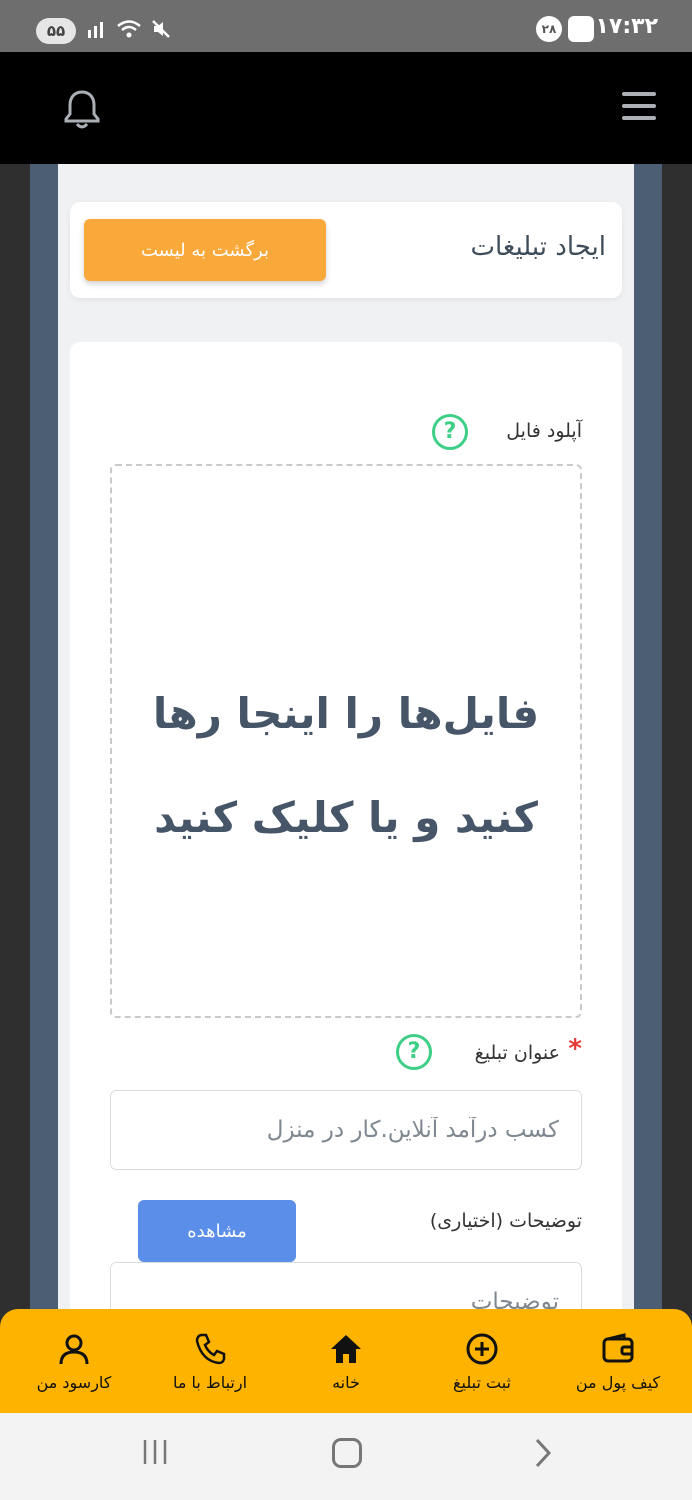 The width and height of the screenshot is (692, 1500). I want to click on ad-title-label: عنوان تبلیغ, so click(517, 1053).